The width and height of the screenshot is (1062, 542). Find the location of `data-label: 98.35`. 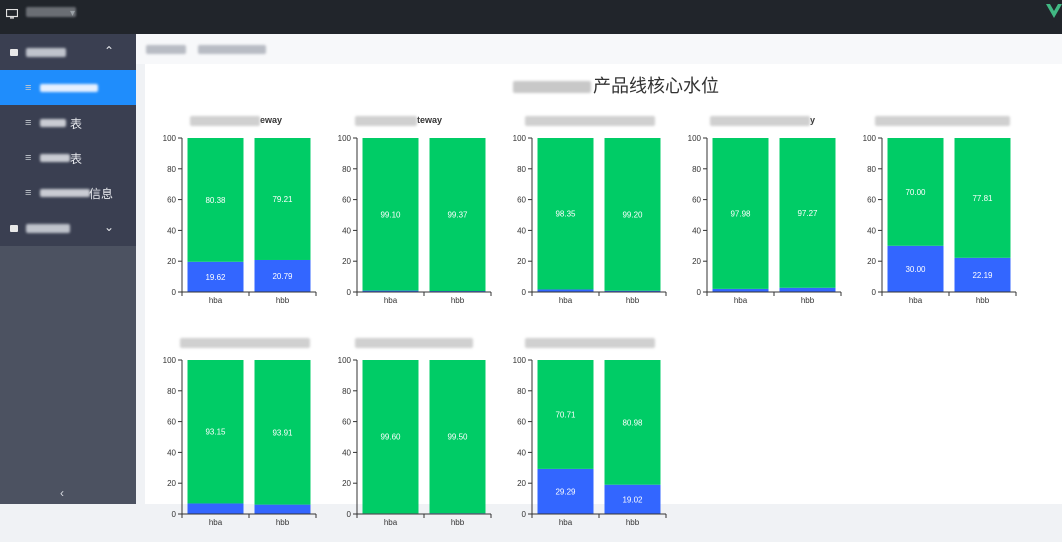

data-label: 98.35 is located at coordinates (565, 214).